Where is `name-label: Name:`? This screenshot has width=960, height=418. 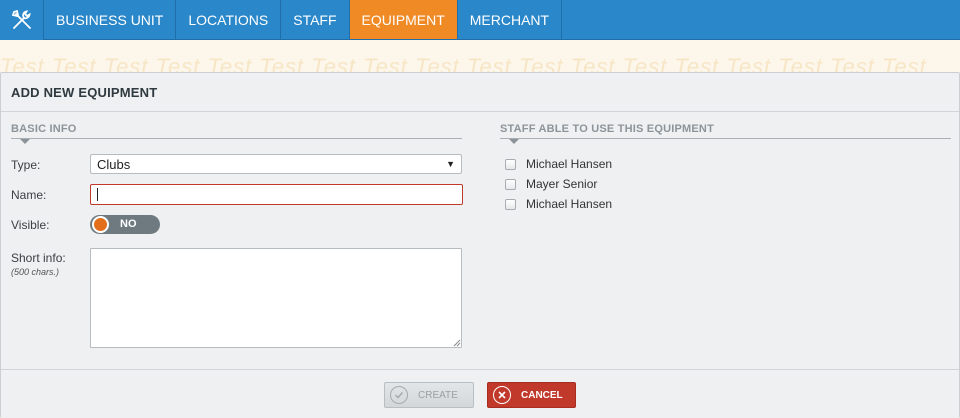 name-label: Name: is located at coordinates (29, 195).